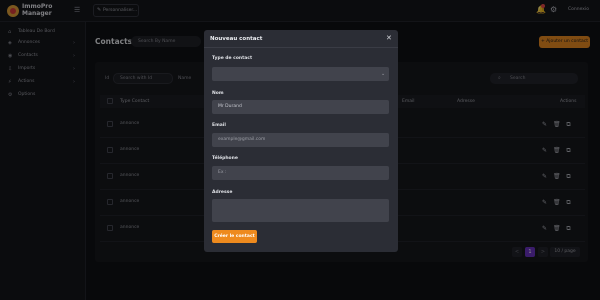  Describe the element at coordinates (389, 38) in the screenshot. I see `close-icon: ✕` at that location.